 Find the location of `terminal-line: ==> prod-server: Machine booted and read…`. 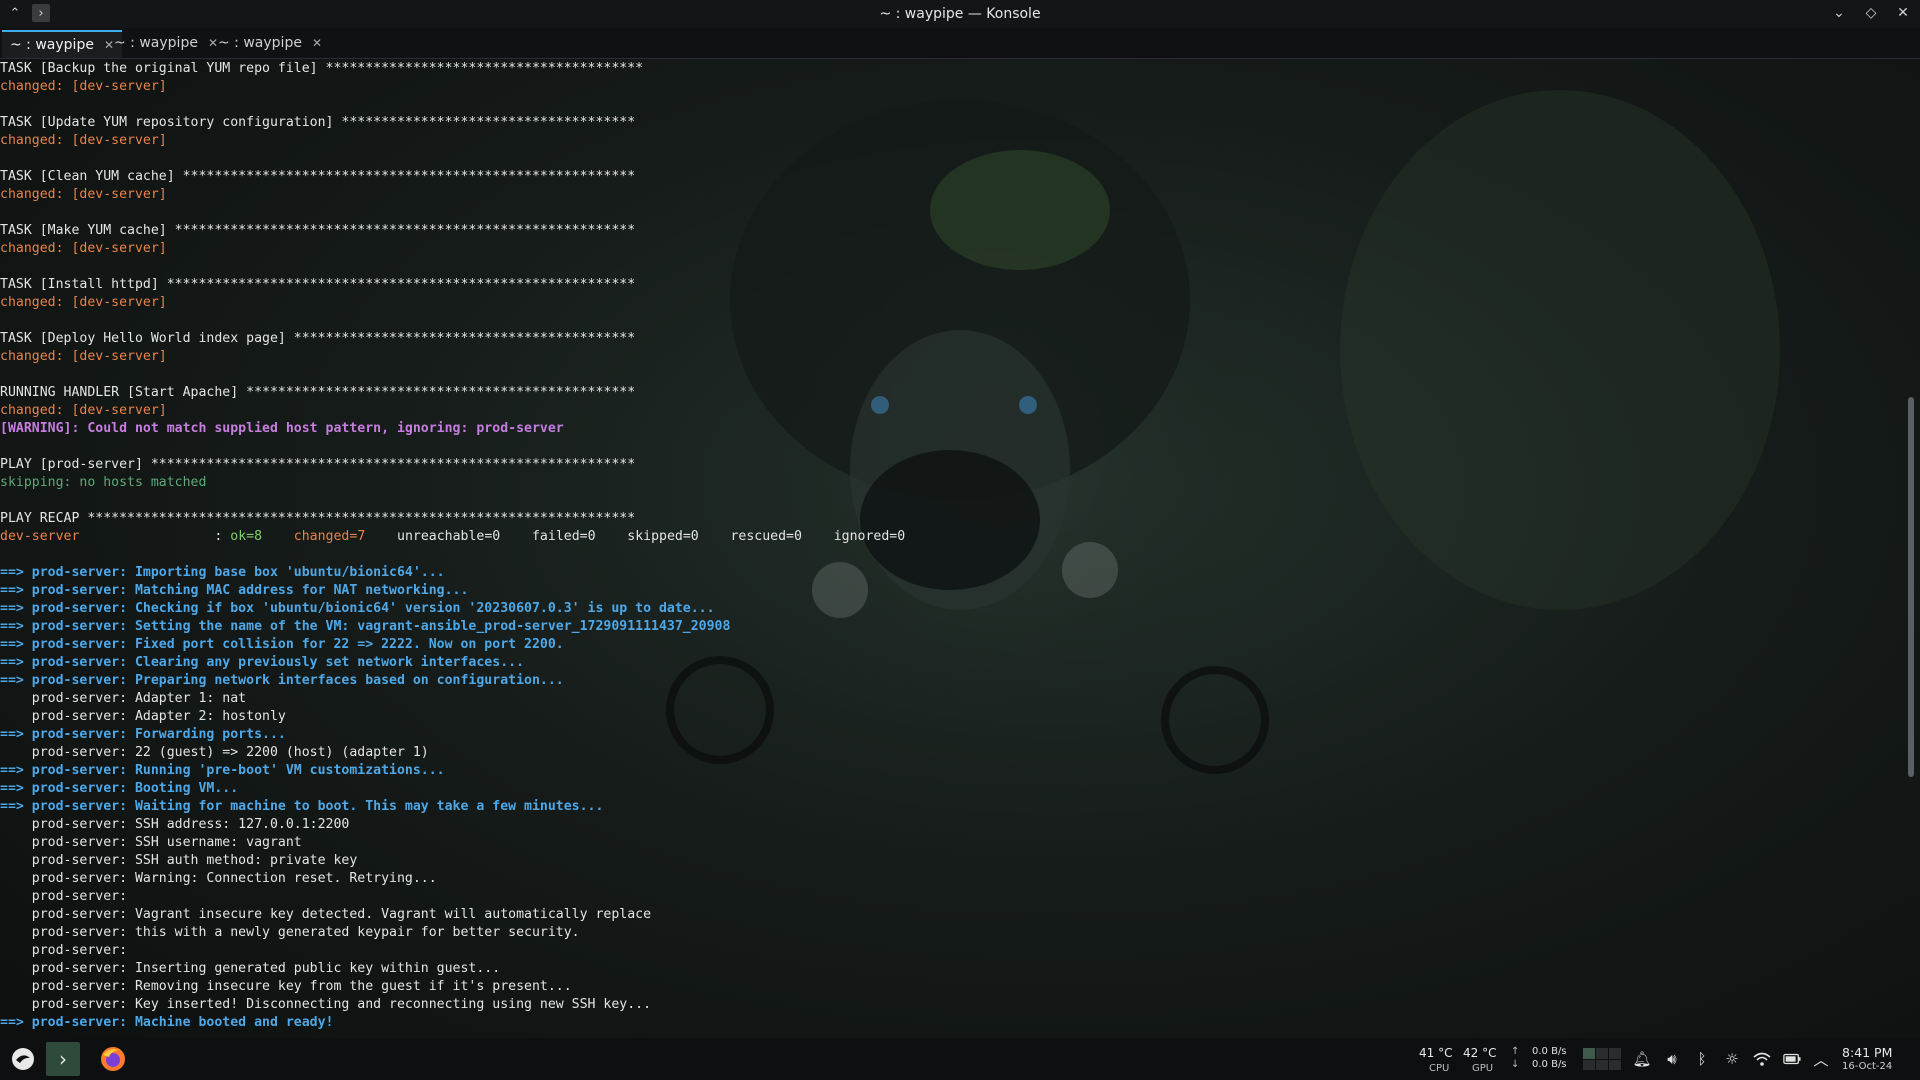

terminal-line: ==> prod-server: Machine booted and read… is located at coordinates (950, 1023).